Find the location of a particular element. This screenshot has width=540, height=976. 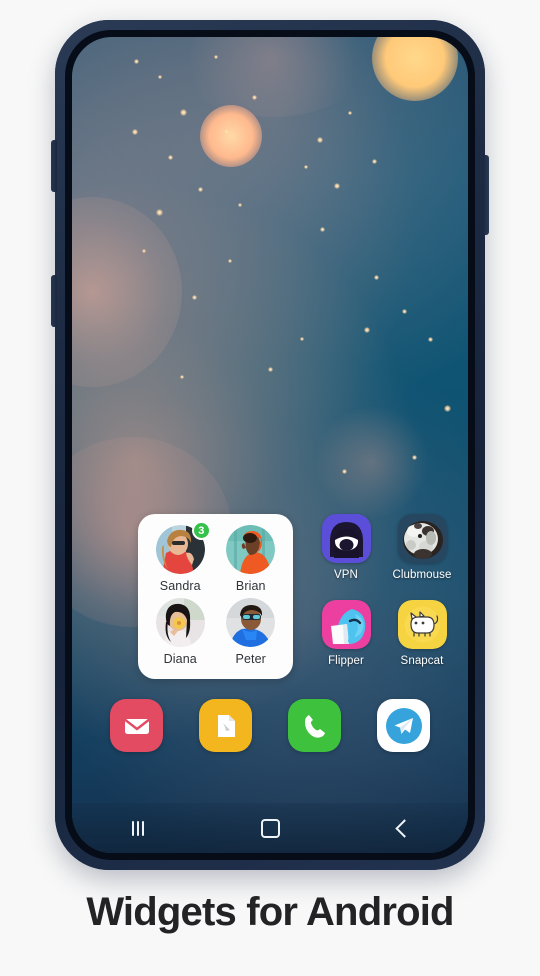

dock-item-mail is located at coordinates (136, 725).